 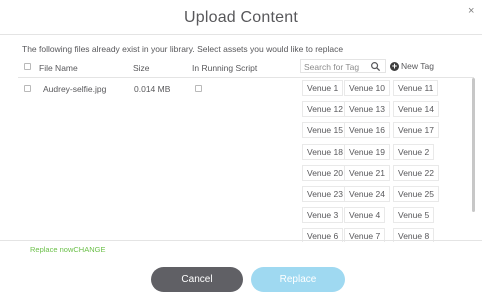 What do you see at coordinates (323, 215) in the screenshot?
I see `tag-chip: Venue 3` at bounding box center [323, 215].